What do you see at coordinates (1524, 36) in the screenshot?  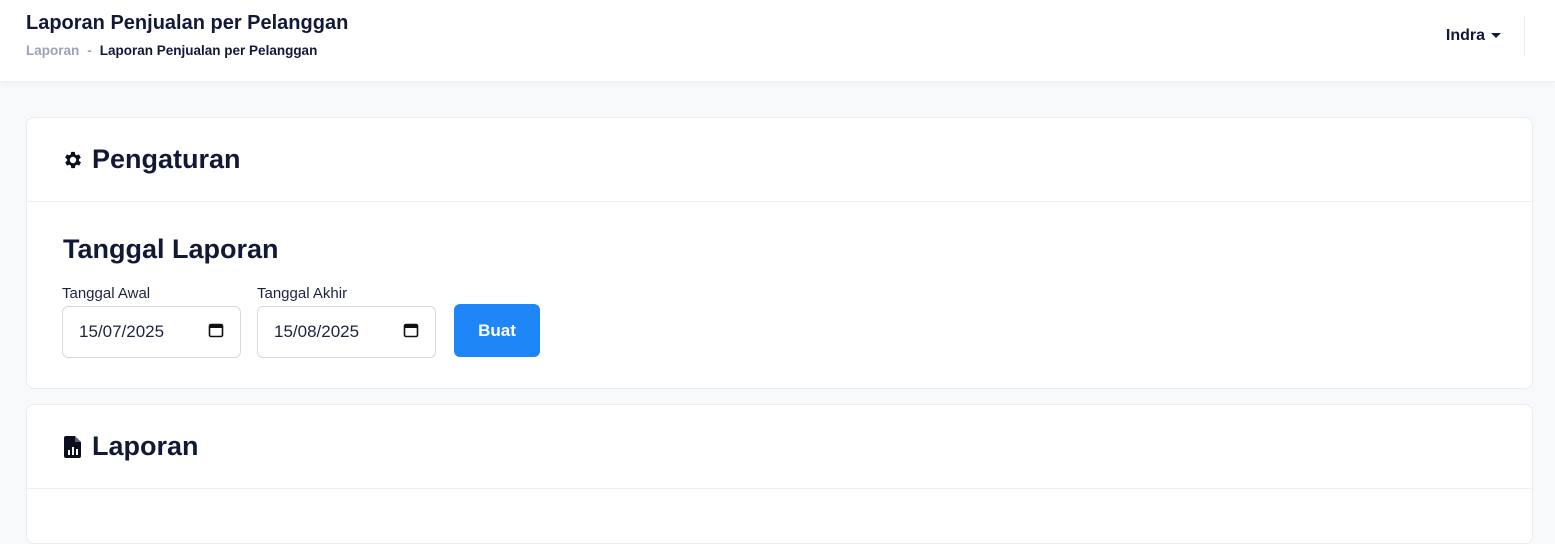 I see `topbar-divider` at bounding box center [1524, 36].